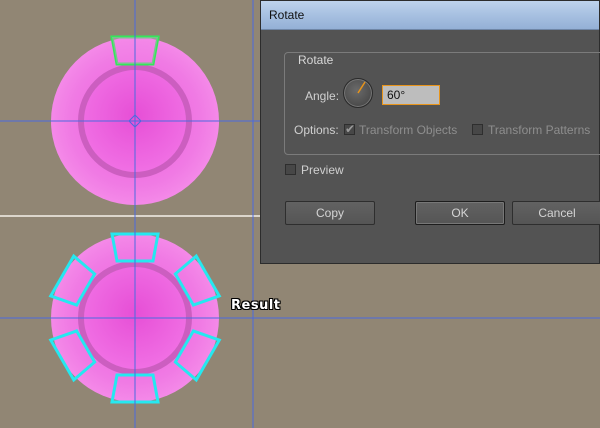 This screenshot has height=428, width=600. Describe the element at coordinates (330, 213) in the screenshot. I see `copy-button: Copy` at that location.